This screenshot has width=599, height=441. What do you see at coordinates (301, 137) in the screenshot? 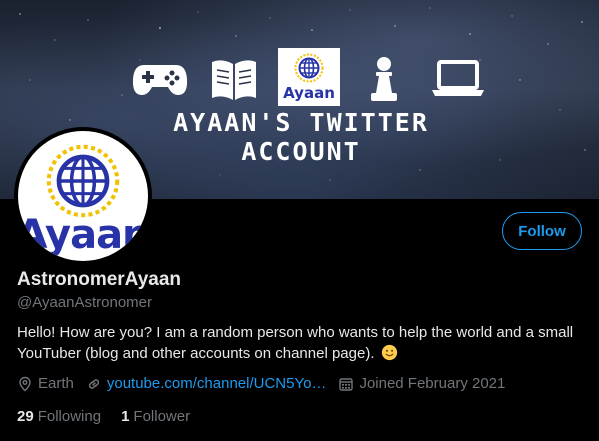
I see `banner-title: AYAAN'S TWITTER ACCOUNT` at bounding box center [301, 137].